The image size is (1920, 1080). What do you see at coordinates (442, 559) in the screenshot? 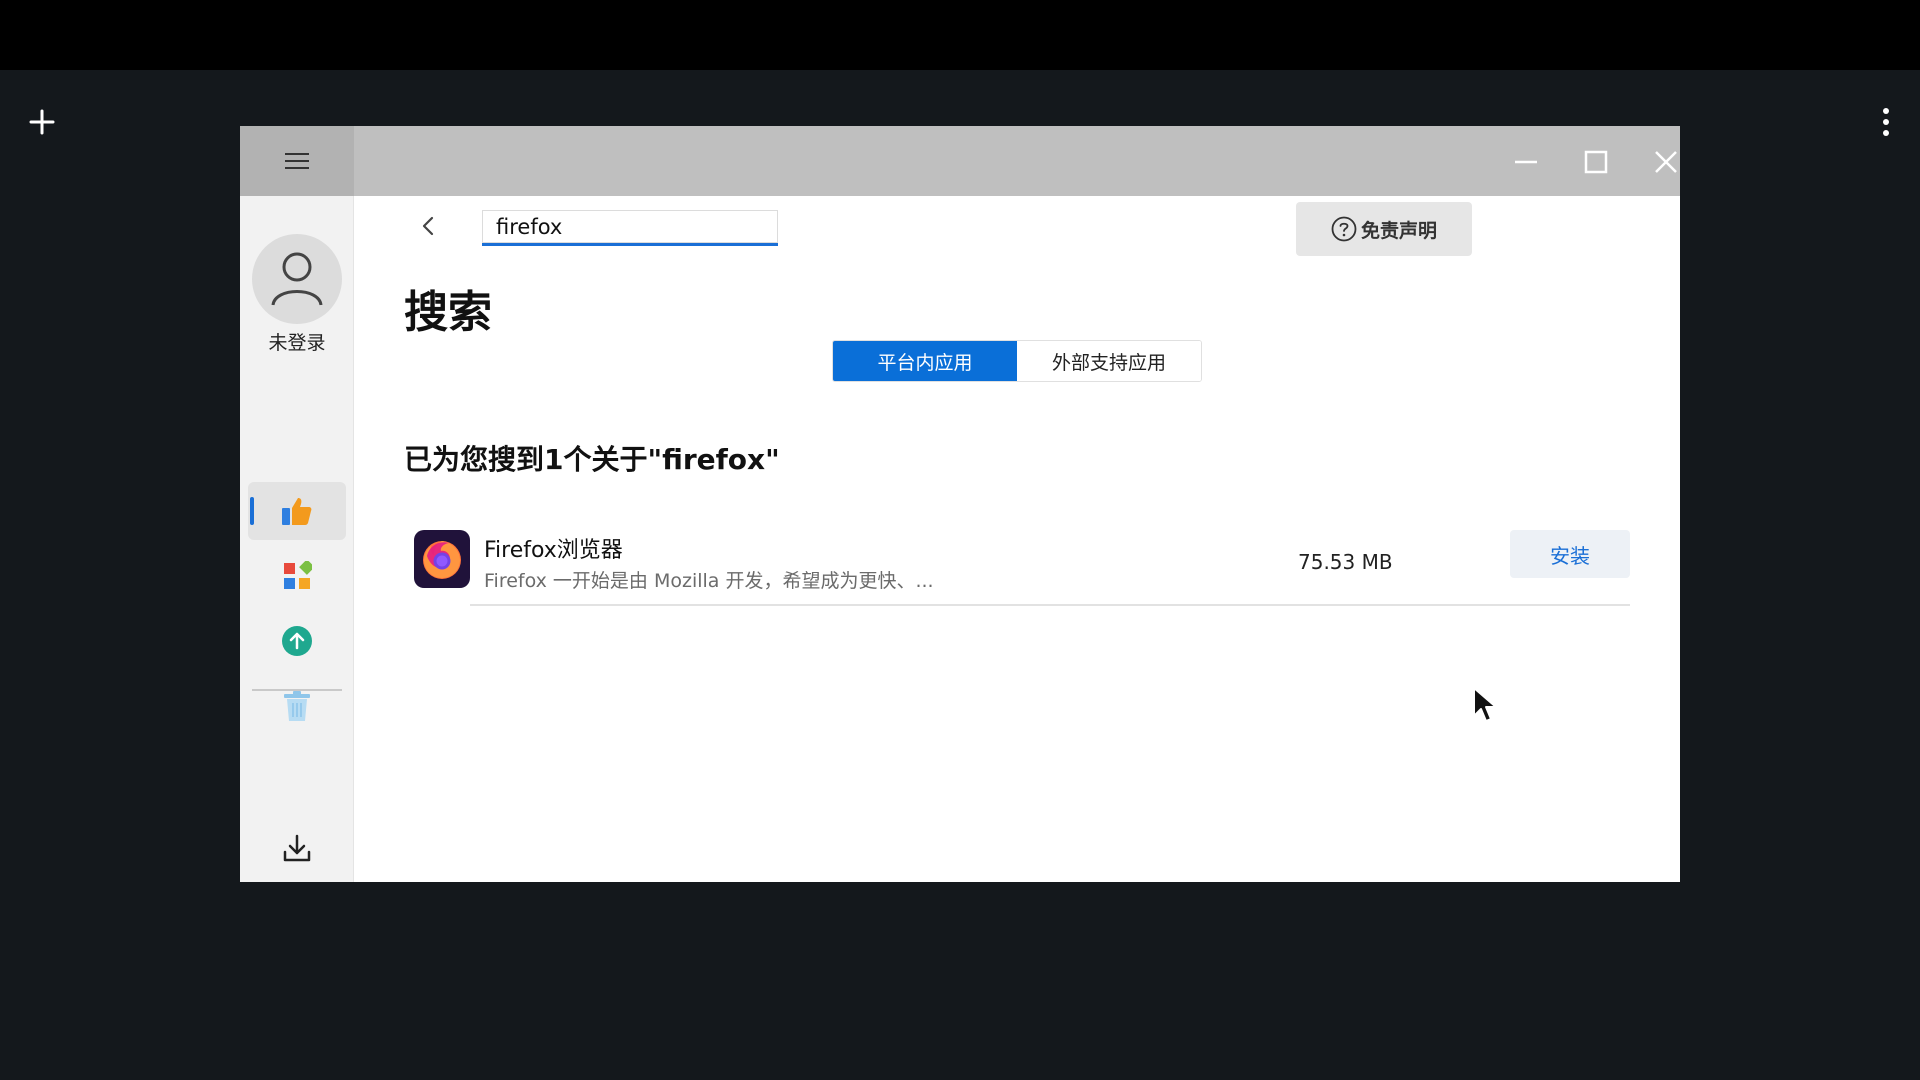
I see `firefox-icon` at bounding box center [442, 559].